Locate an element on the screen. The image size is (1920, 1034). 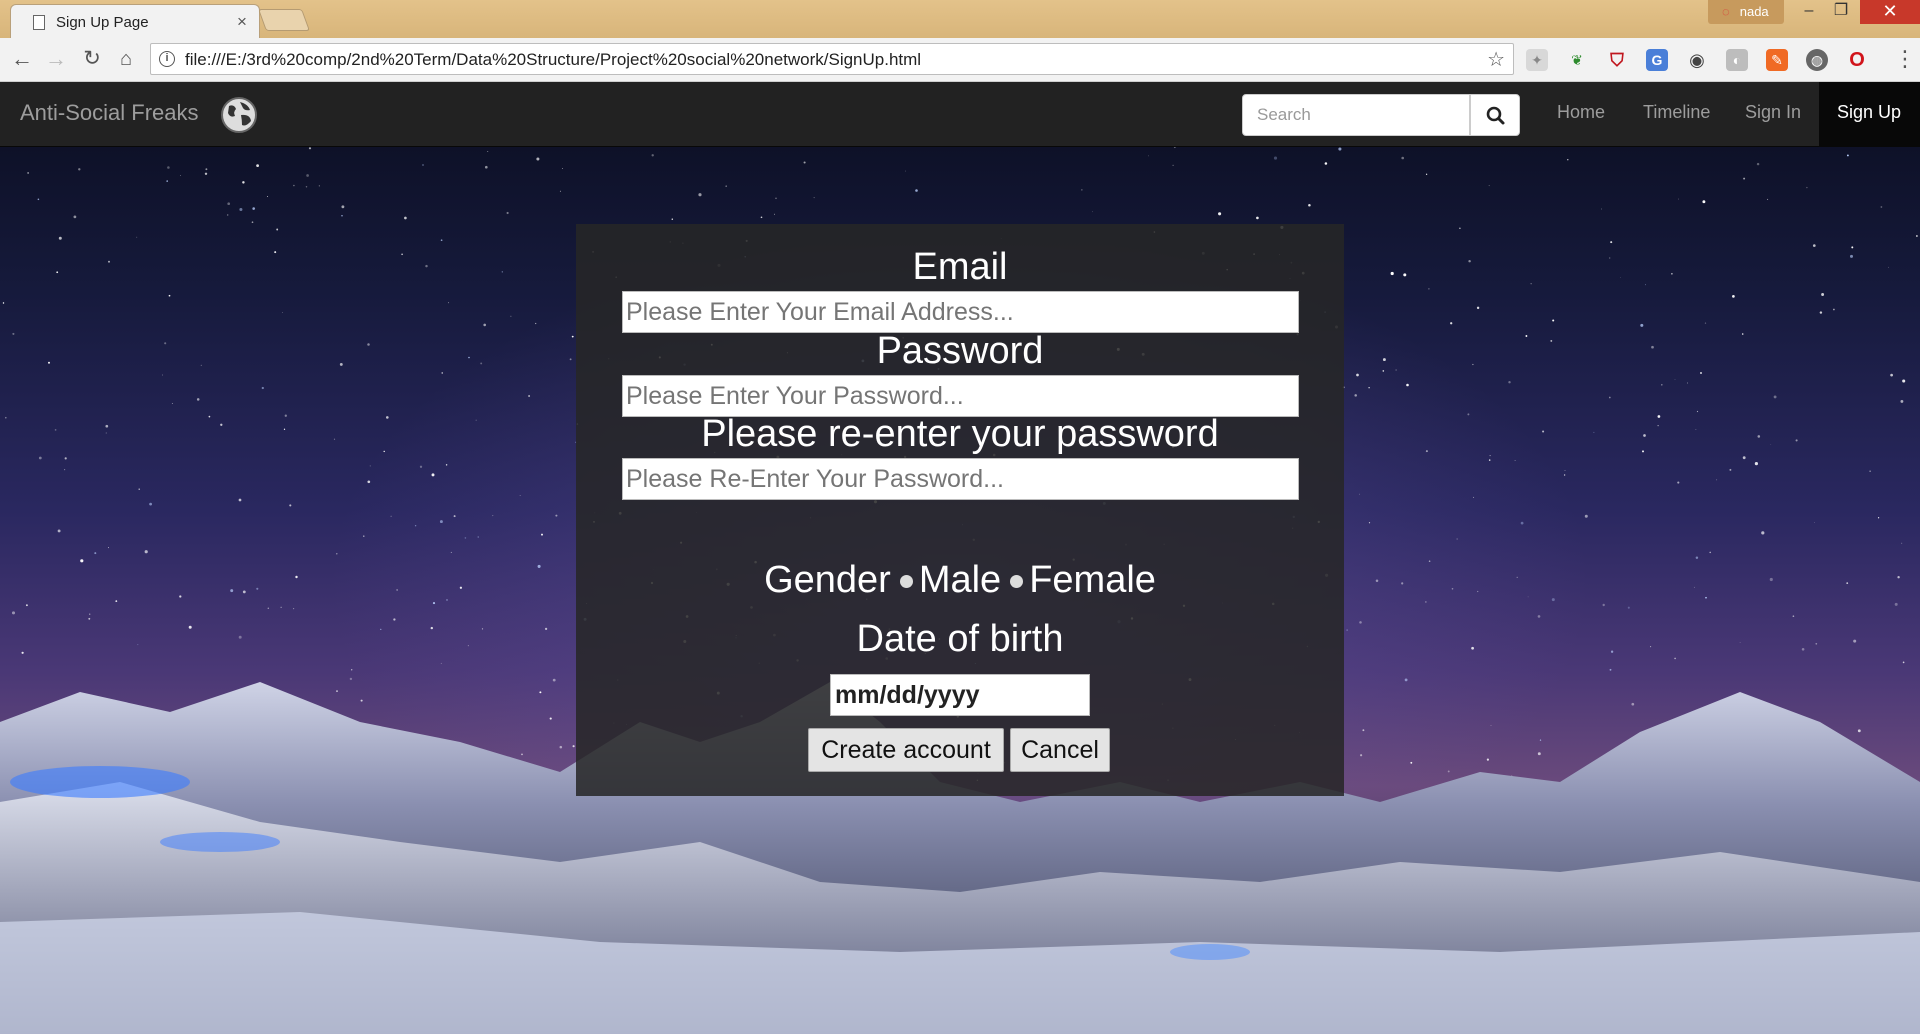
ublock-icon: ⛉ is located at coordinates (1617, 60).